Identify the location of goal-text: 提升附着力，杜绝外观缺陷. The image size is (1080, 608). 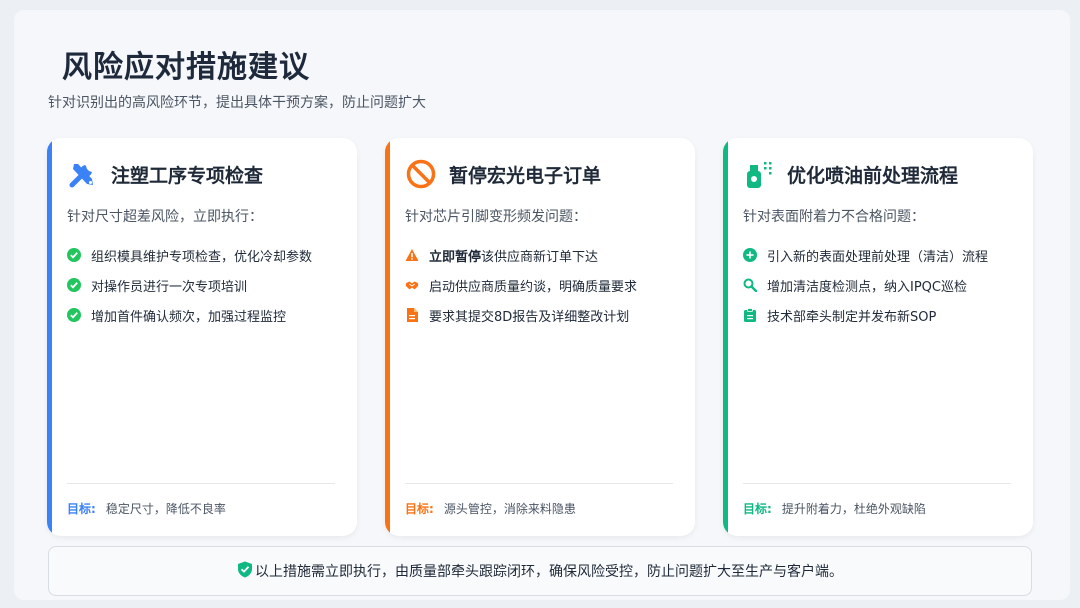
(853, 509).